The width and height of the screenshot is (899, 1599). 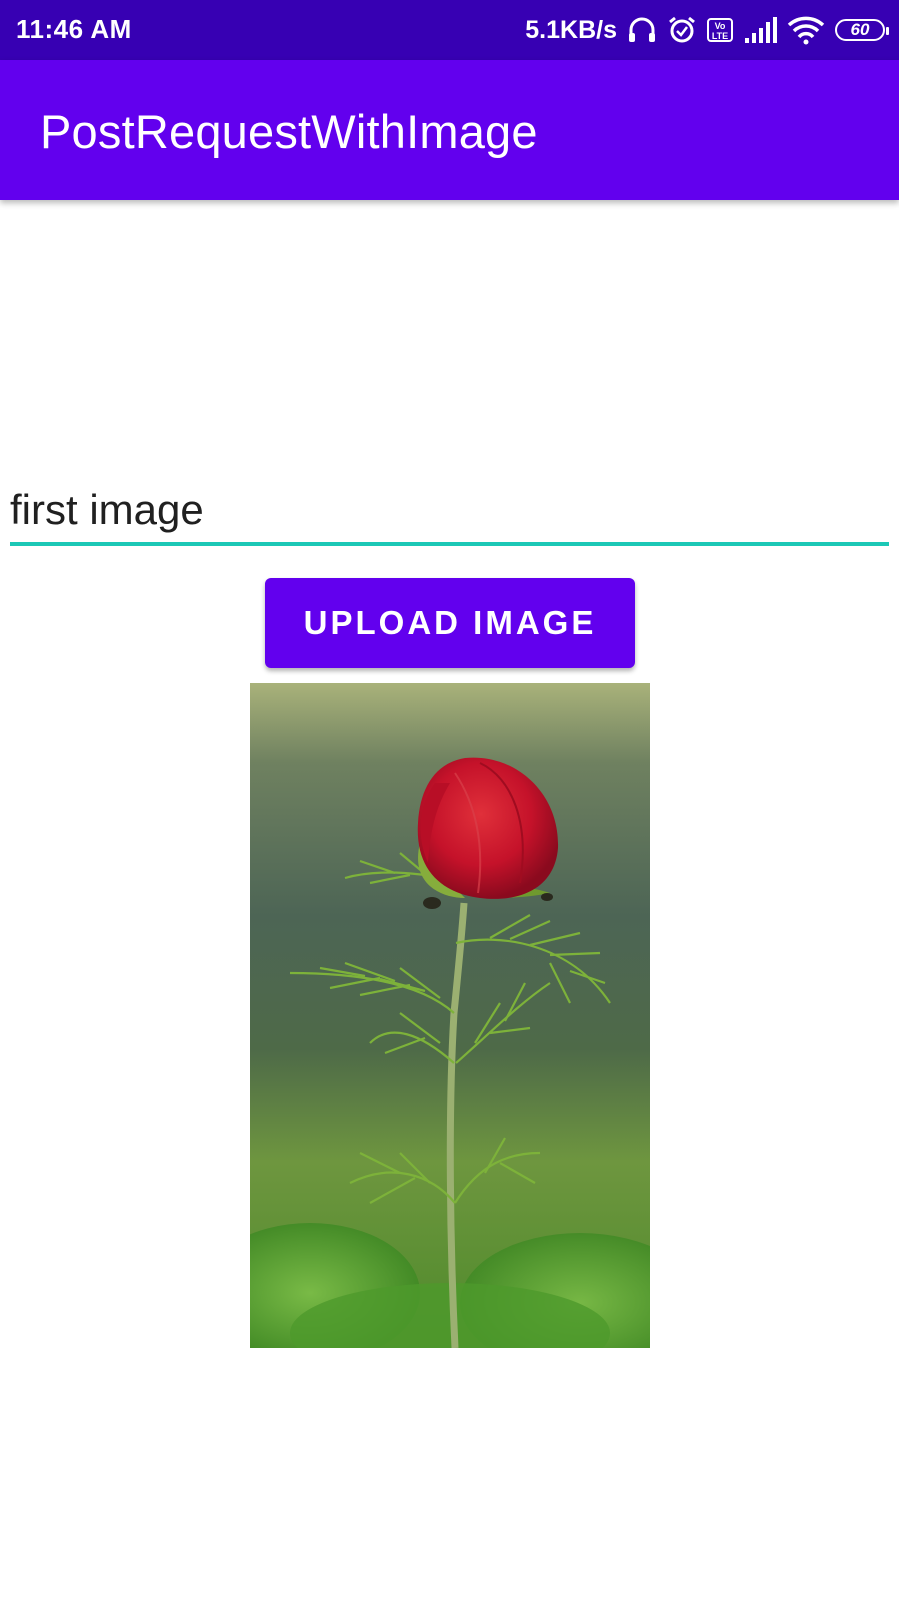 What do you see at coordinates (720, 30) in the screenshot?
I see `volte-icon: Vo LTE` at bounding box center [720, 30].